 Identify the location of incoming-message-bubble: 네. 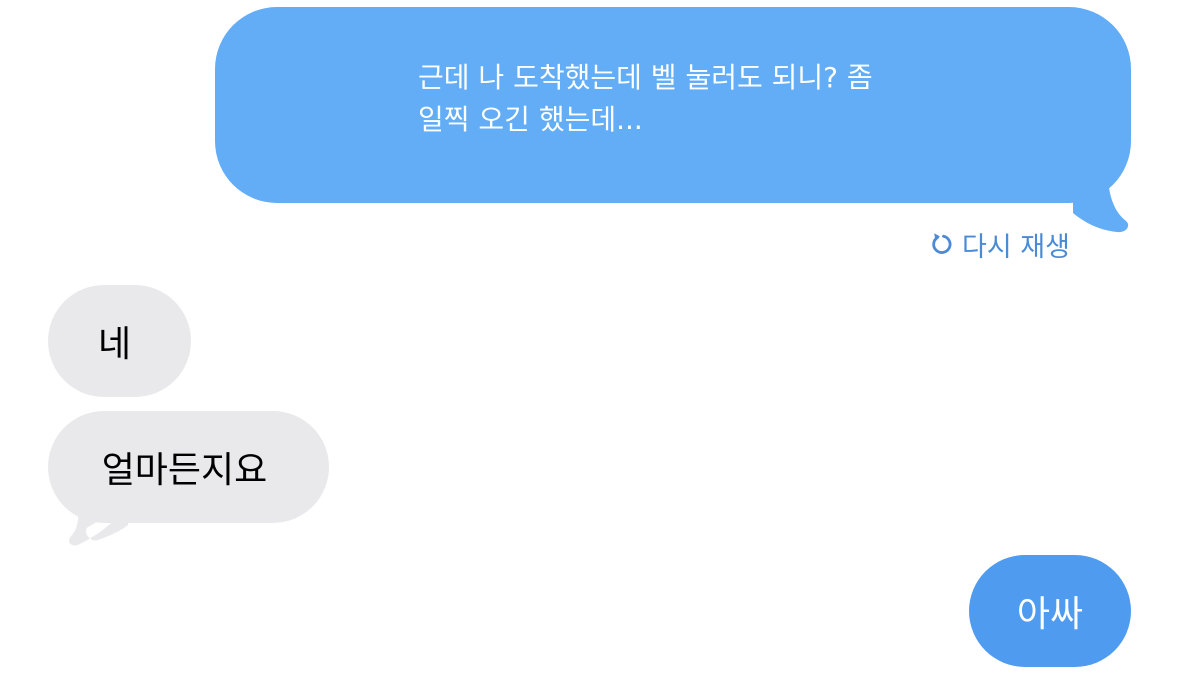
(119, 341).